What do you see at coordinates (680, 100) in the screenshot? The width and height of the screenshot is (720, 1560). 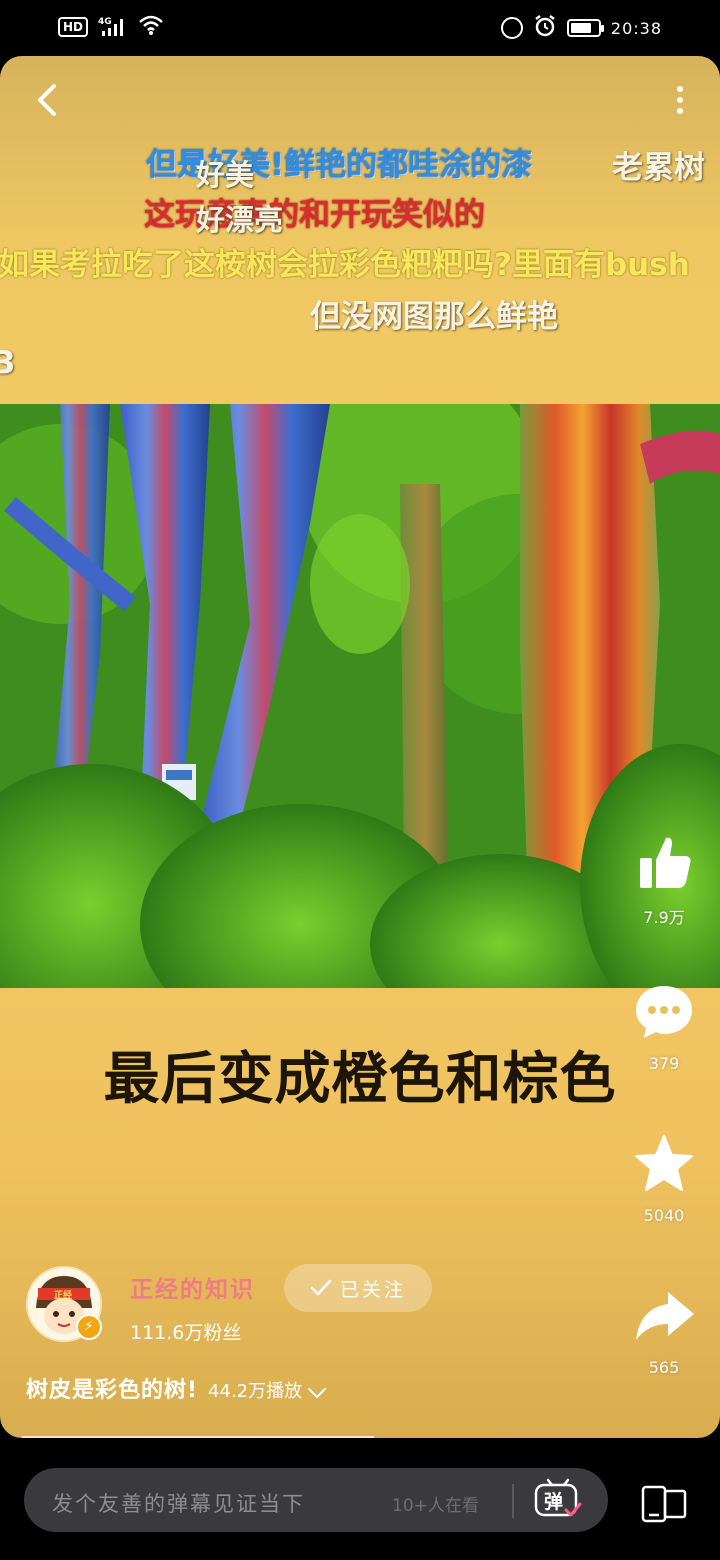 I see `more-options-button` at bounding box center [680, 100].